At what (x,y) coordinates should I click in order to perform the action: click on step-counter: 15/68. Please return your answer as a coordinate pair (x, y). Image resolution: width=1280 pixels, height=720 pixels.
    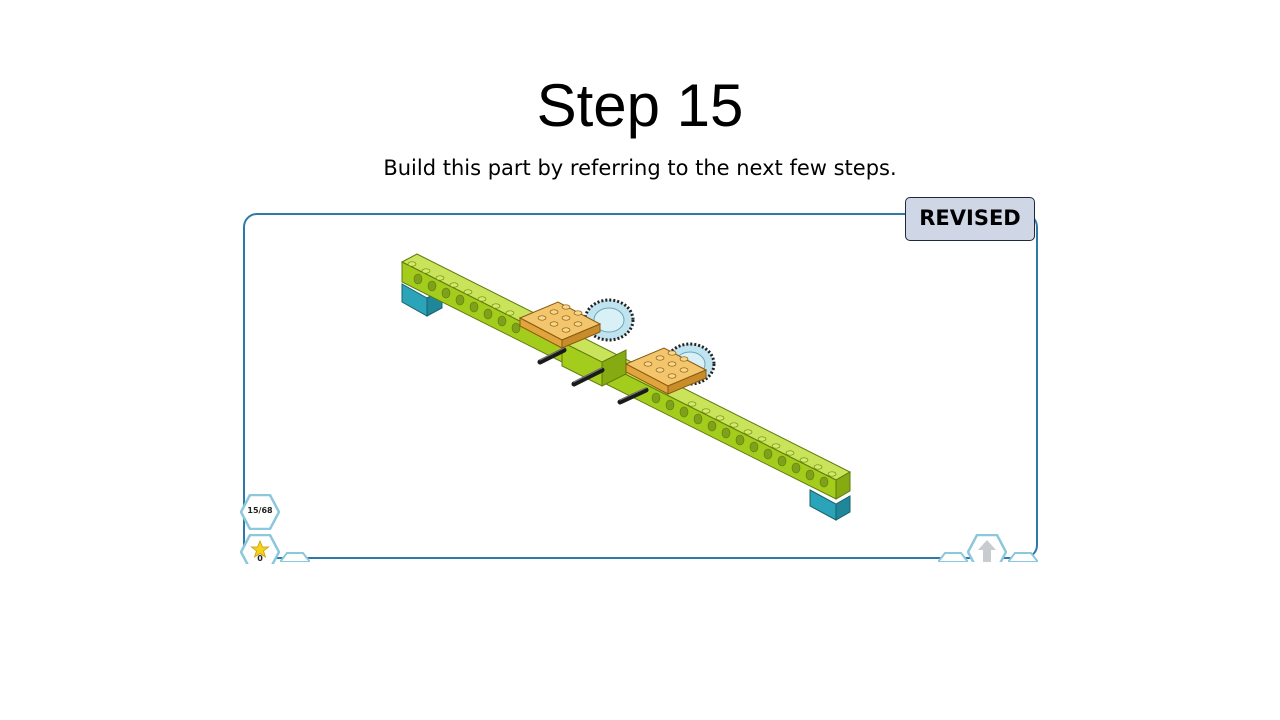
    Looking at the image, I should click on (260, 510).